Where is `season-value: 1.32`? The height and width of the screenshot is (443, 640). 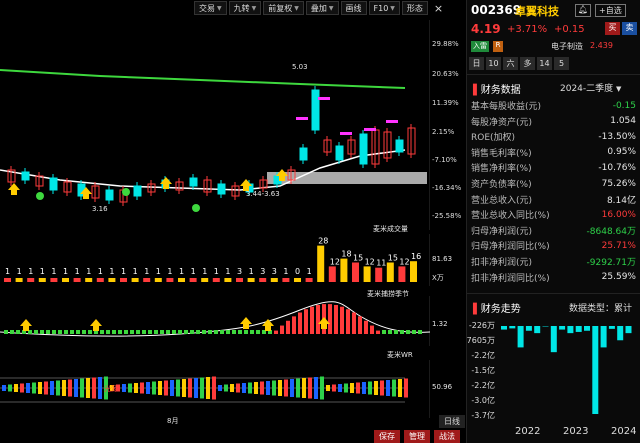 season-value: 1.32 is located at coordinates (440, 324).